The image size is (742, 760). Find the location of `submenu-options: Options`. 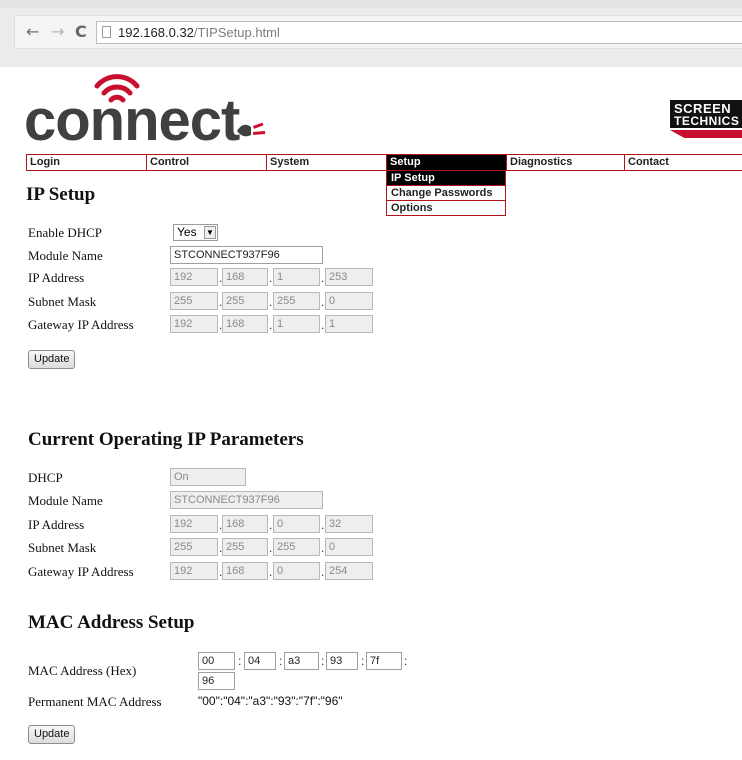

submenu-options: Options is located at coordinates (446, 208).